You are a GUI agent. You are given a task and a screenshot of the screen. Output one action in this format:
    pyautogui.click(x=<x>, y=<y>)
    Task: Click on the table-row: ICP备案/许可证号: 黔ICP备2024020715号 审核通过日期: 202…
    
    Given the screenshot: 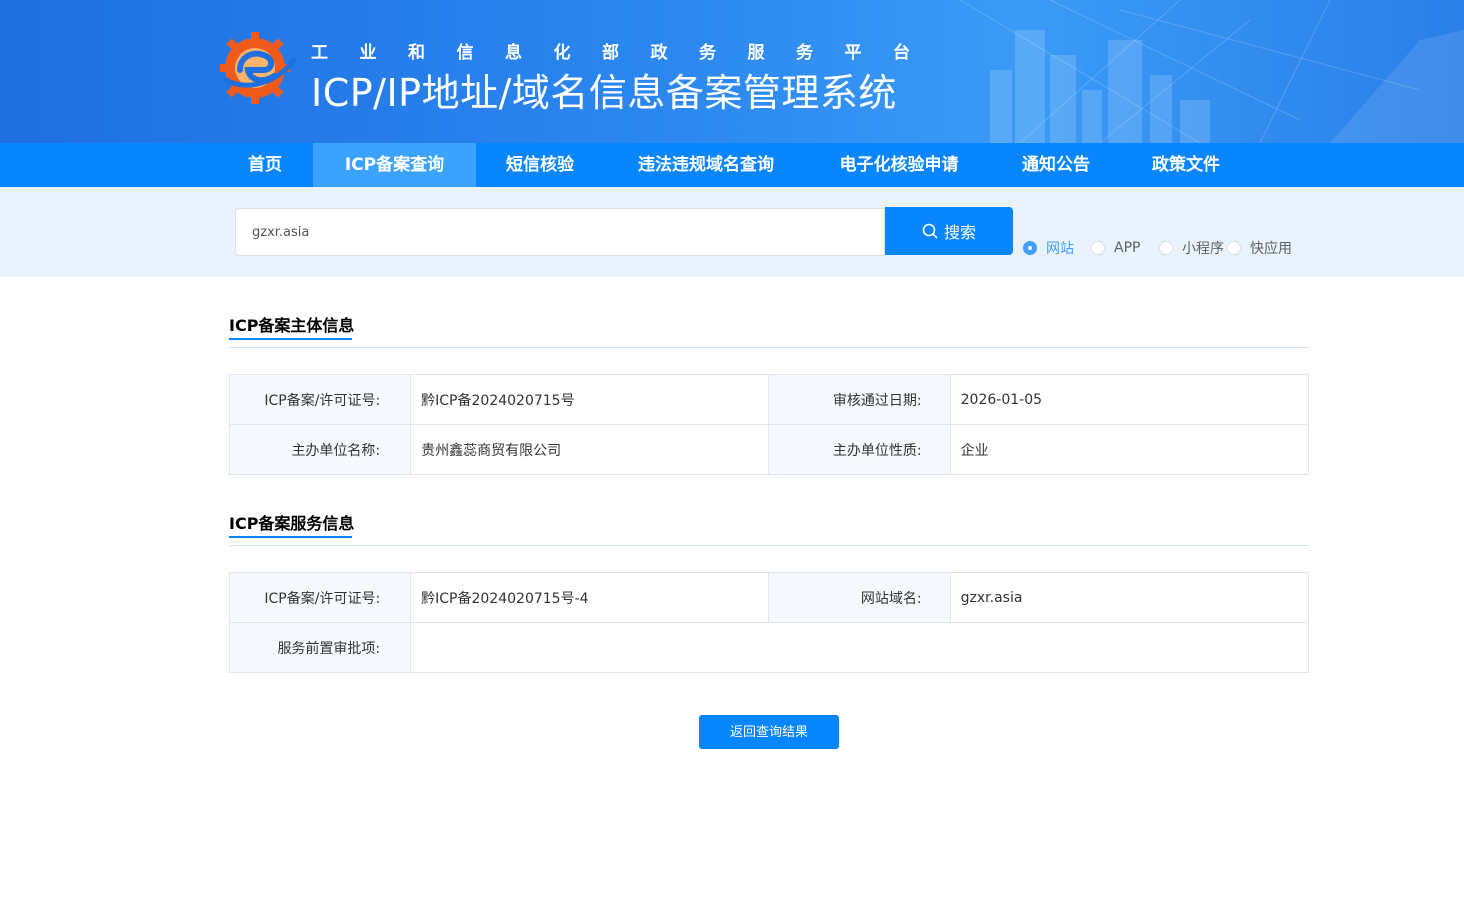 What is the action you would take?
    pyautogui.click(x=769, y=399)
    